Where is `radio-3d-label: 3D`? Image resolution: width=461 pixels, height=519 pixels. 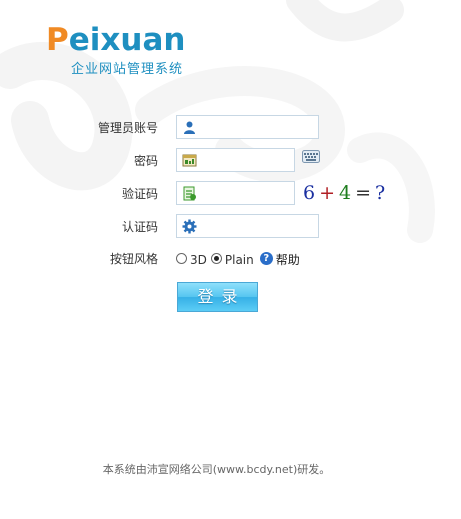 radio-3d-label: 3D is located at coordinates (198, 260).